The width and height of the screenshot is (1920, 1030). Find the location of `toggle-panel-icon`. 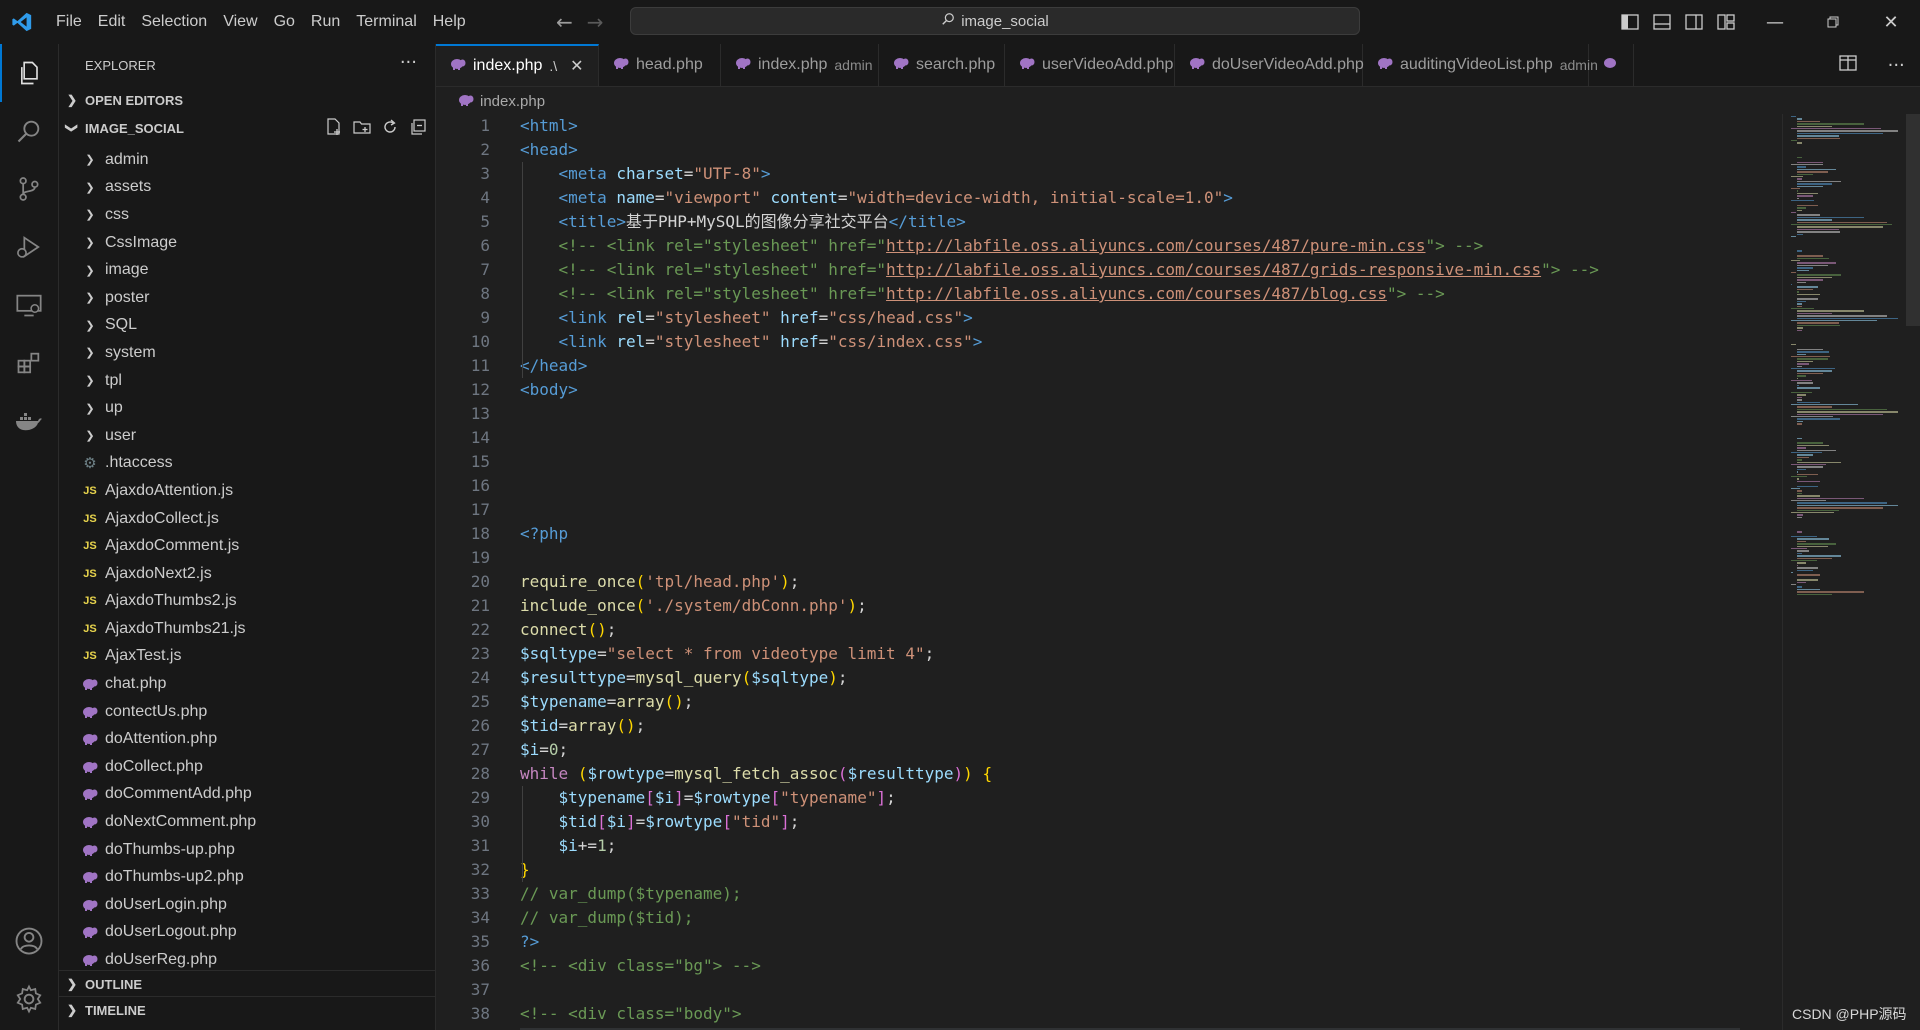

toggle-panel-icon is located at coordinates (1662, 22).